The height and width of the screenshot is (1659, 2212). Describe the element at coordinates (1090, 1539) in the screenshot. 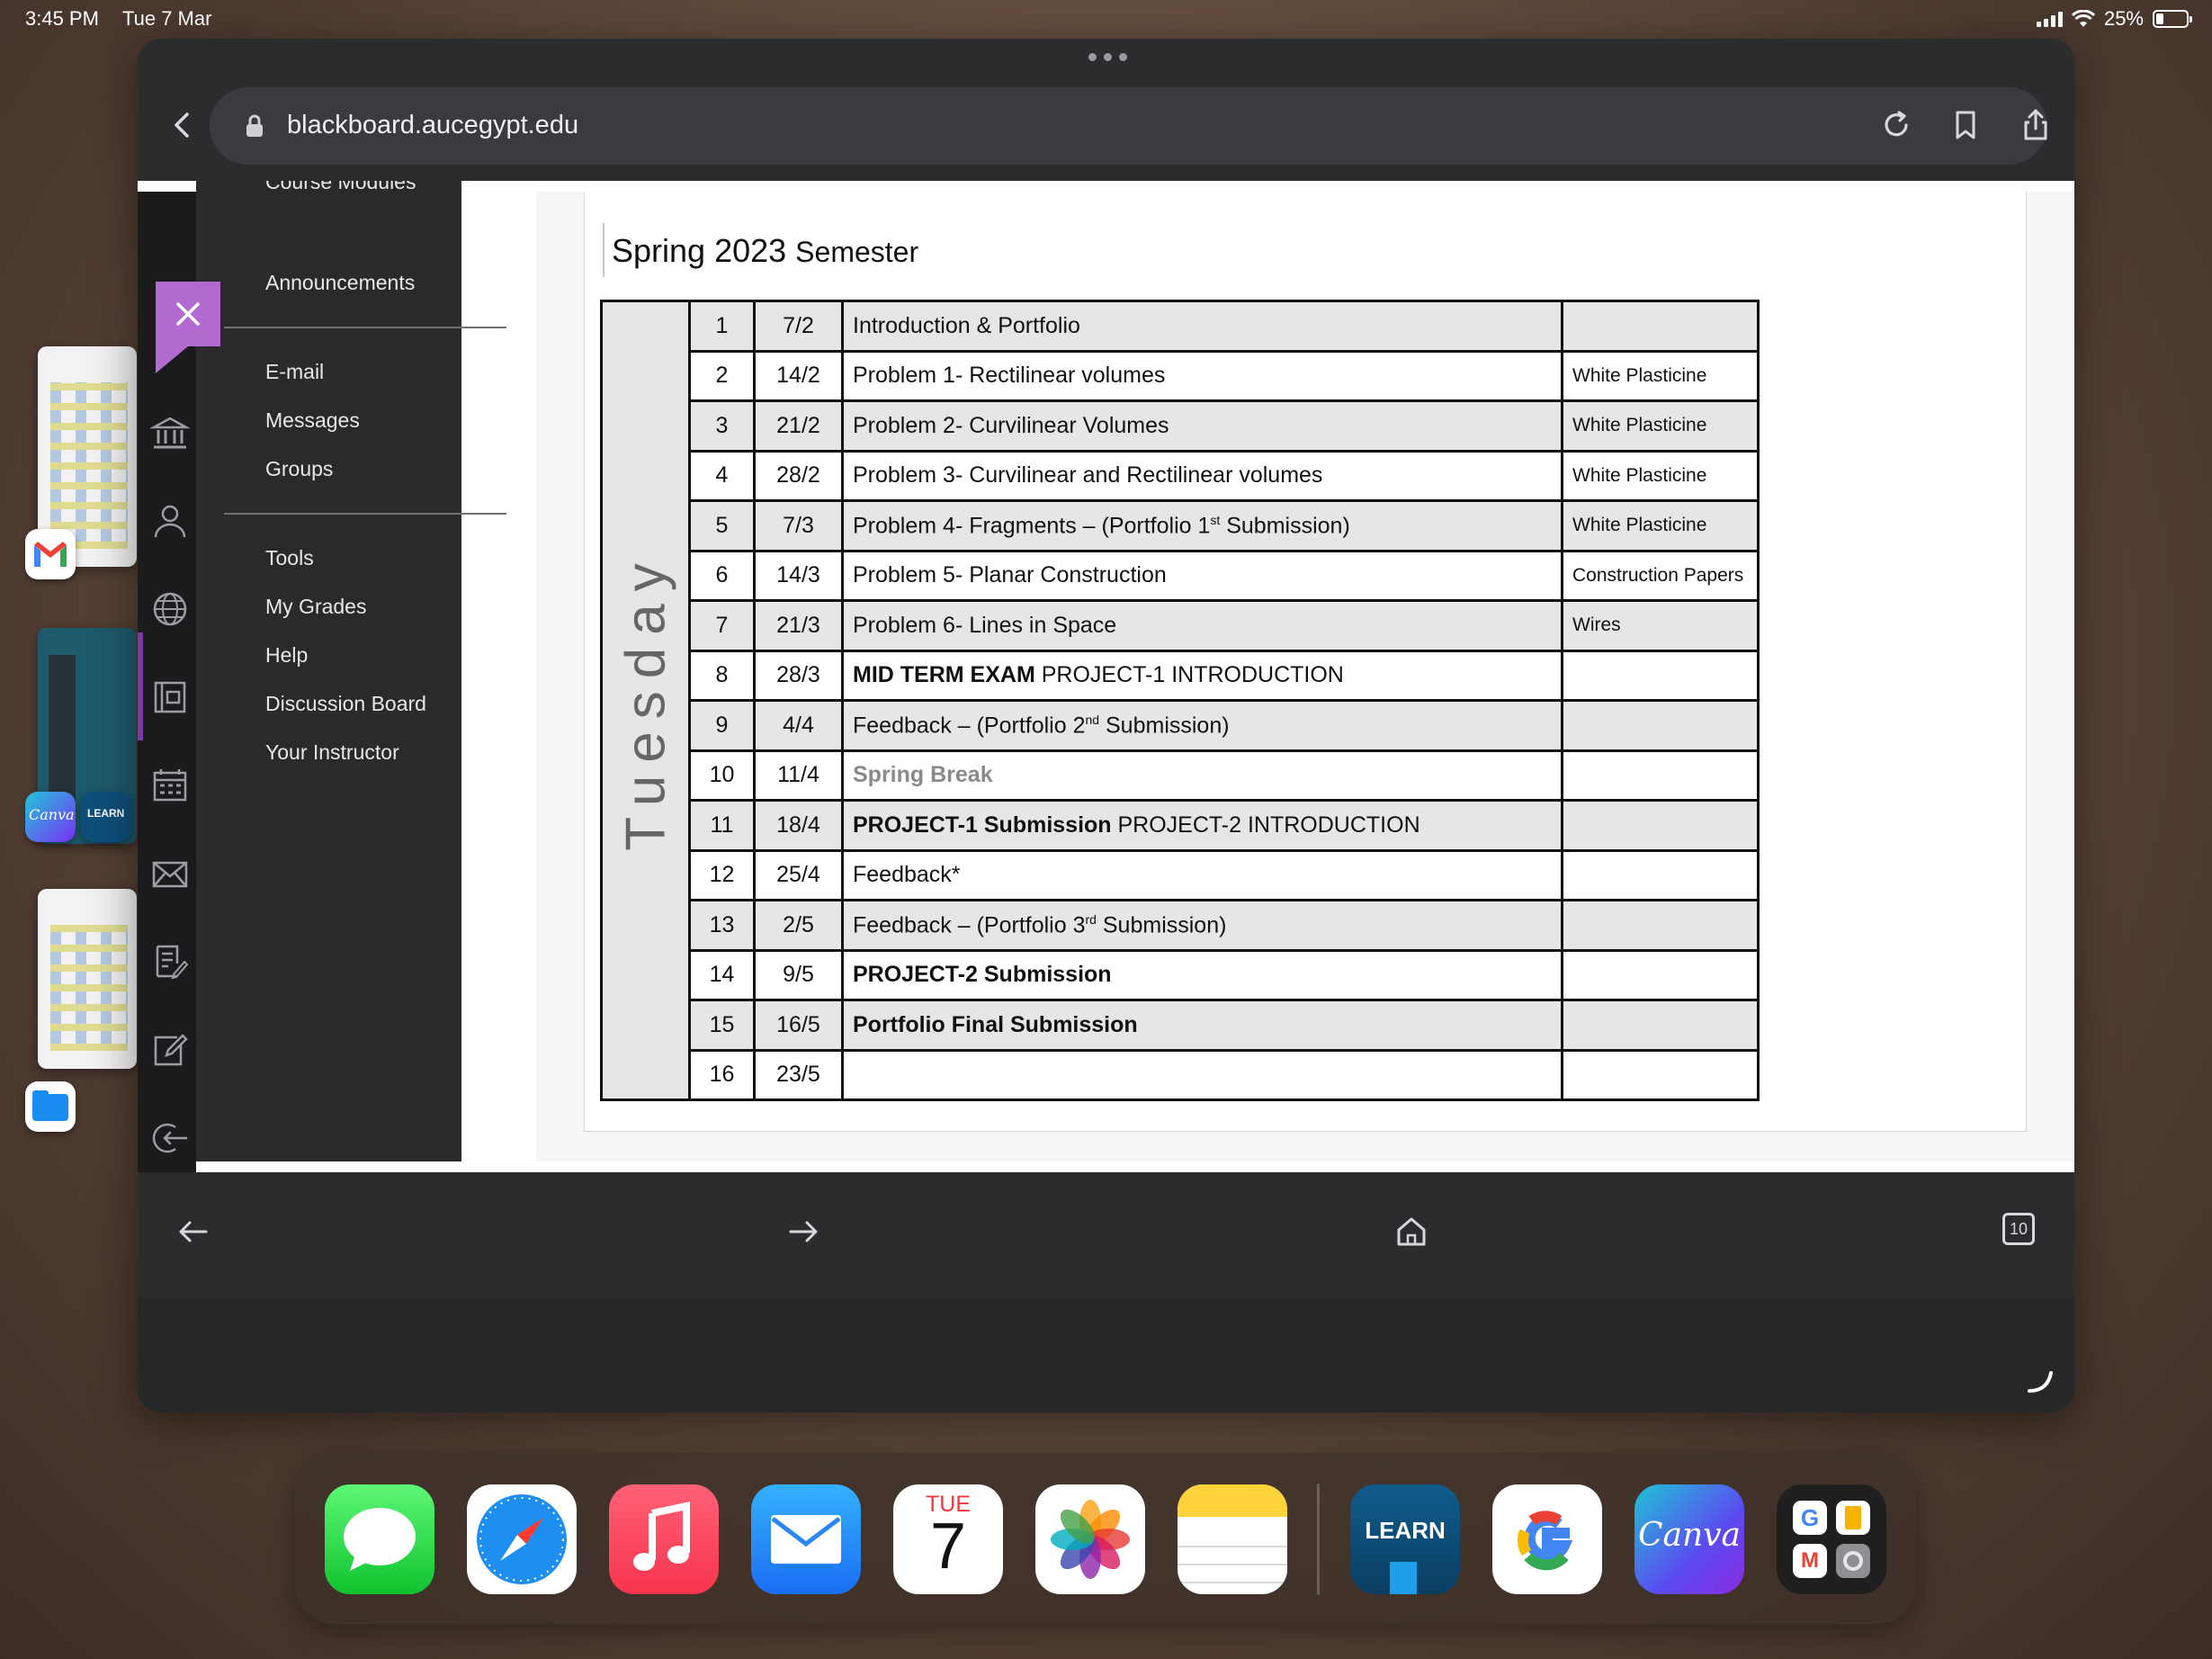

I see `photos-app-icon` at that location.